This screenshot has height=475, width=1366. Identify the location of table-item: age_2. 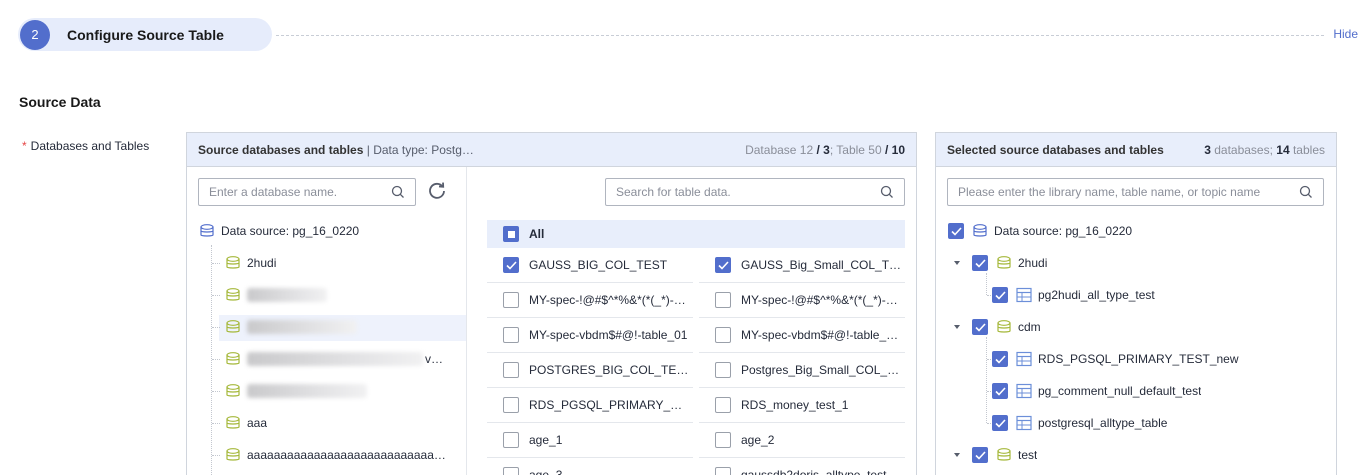
(802, 440).